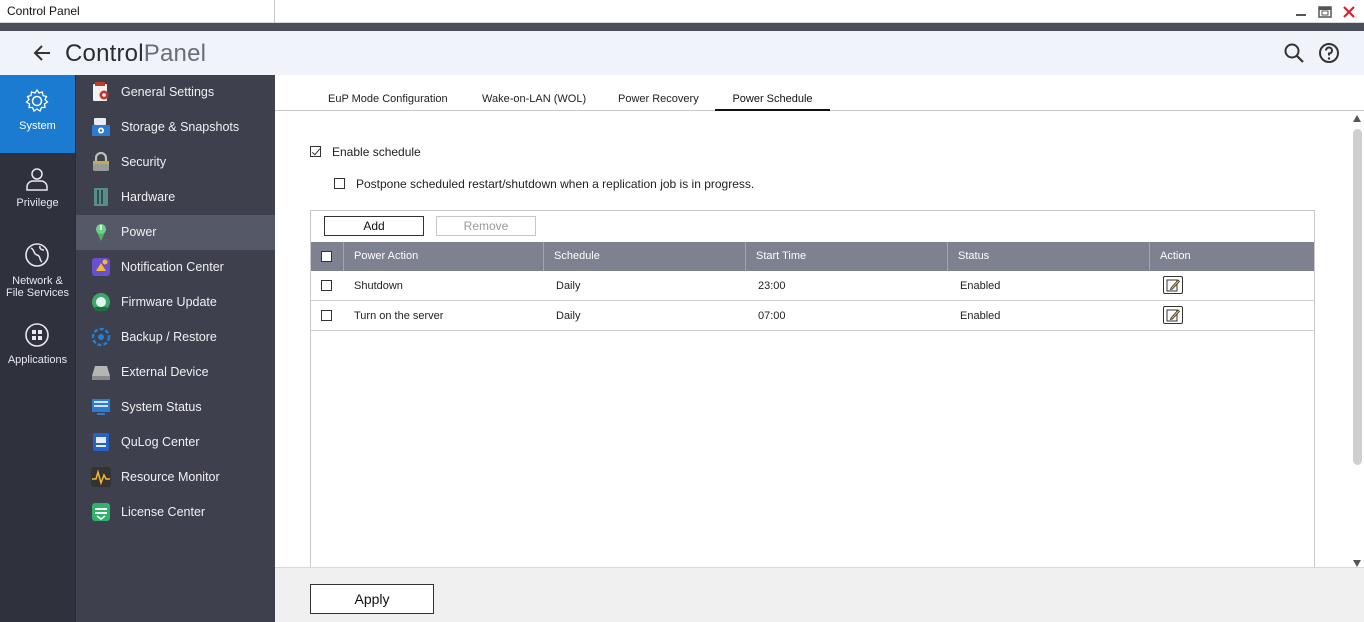  What do you see at coordinates (37, 192) in the screenshot?
I see `rail-item-privilege: Privilege` at bounding box center [37, 192].